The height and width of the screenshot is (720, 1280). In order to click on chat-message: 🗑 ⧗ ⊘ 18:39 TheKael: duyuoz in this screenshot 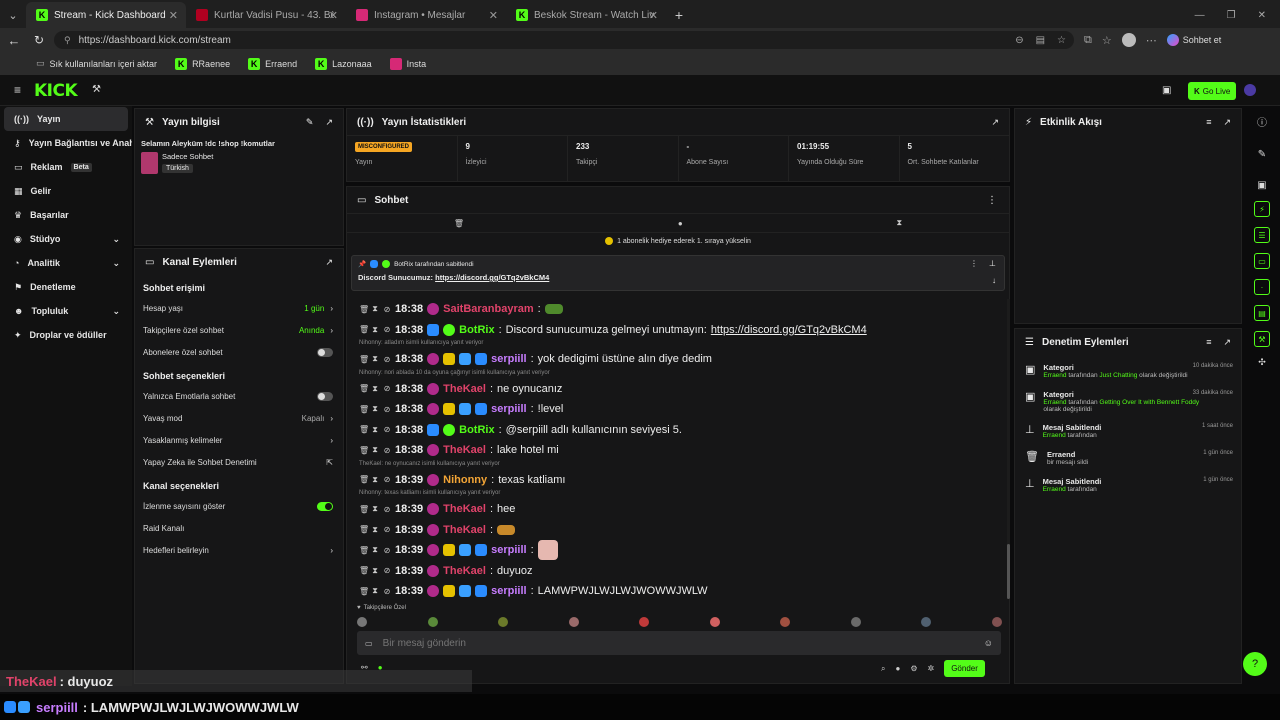, I will do `click(677, 571)`.